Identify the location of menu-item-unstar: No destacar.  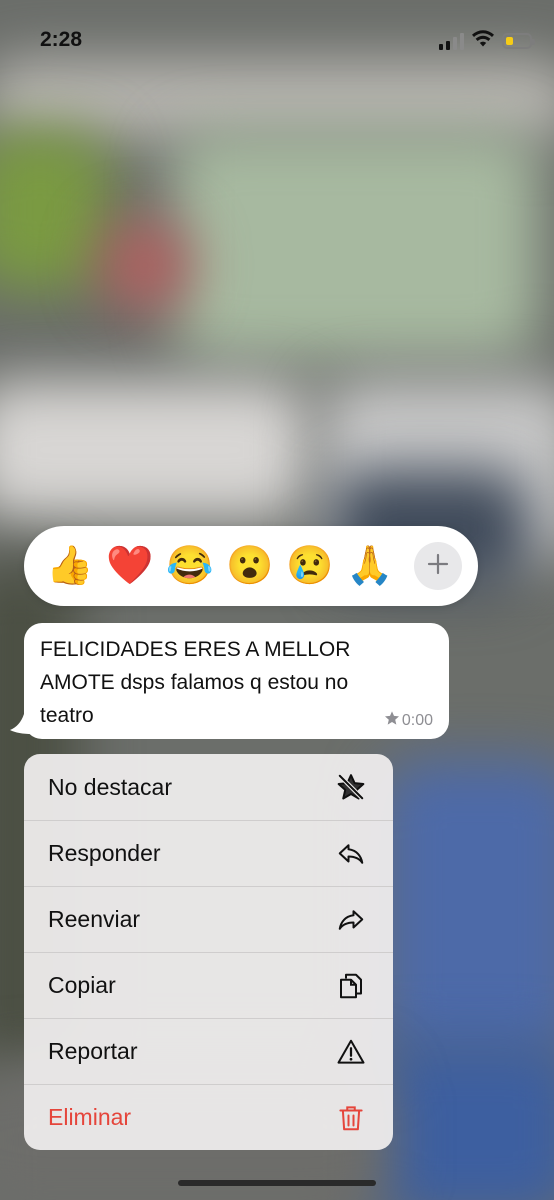
(208, 787).